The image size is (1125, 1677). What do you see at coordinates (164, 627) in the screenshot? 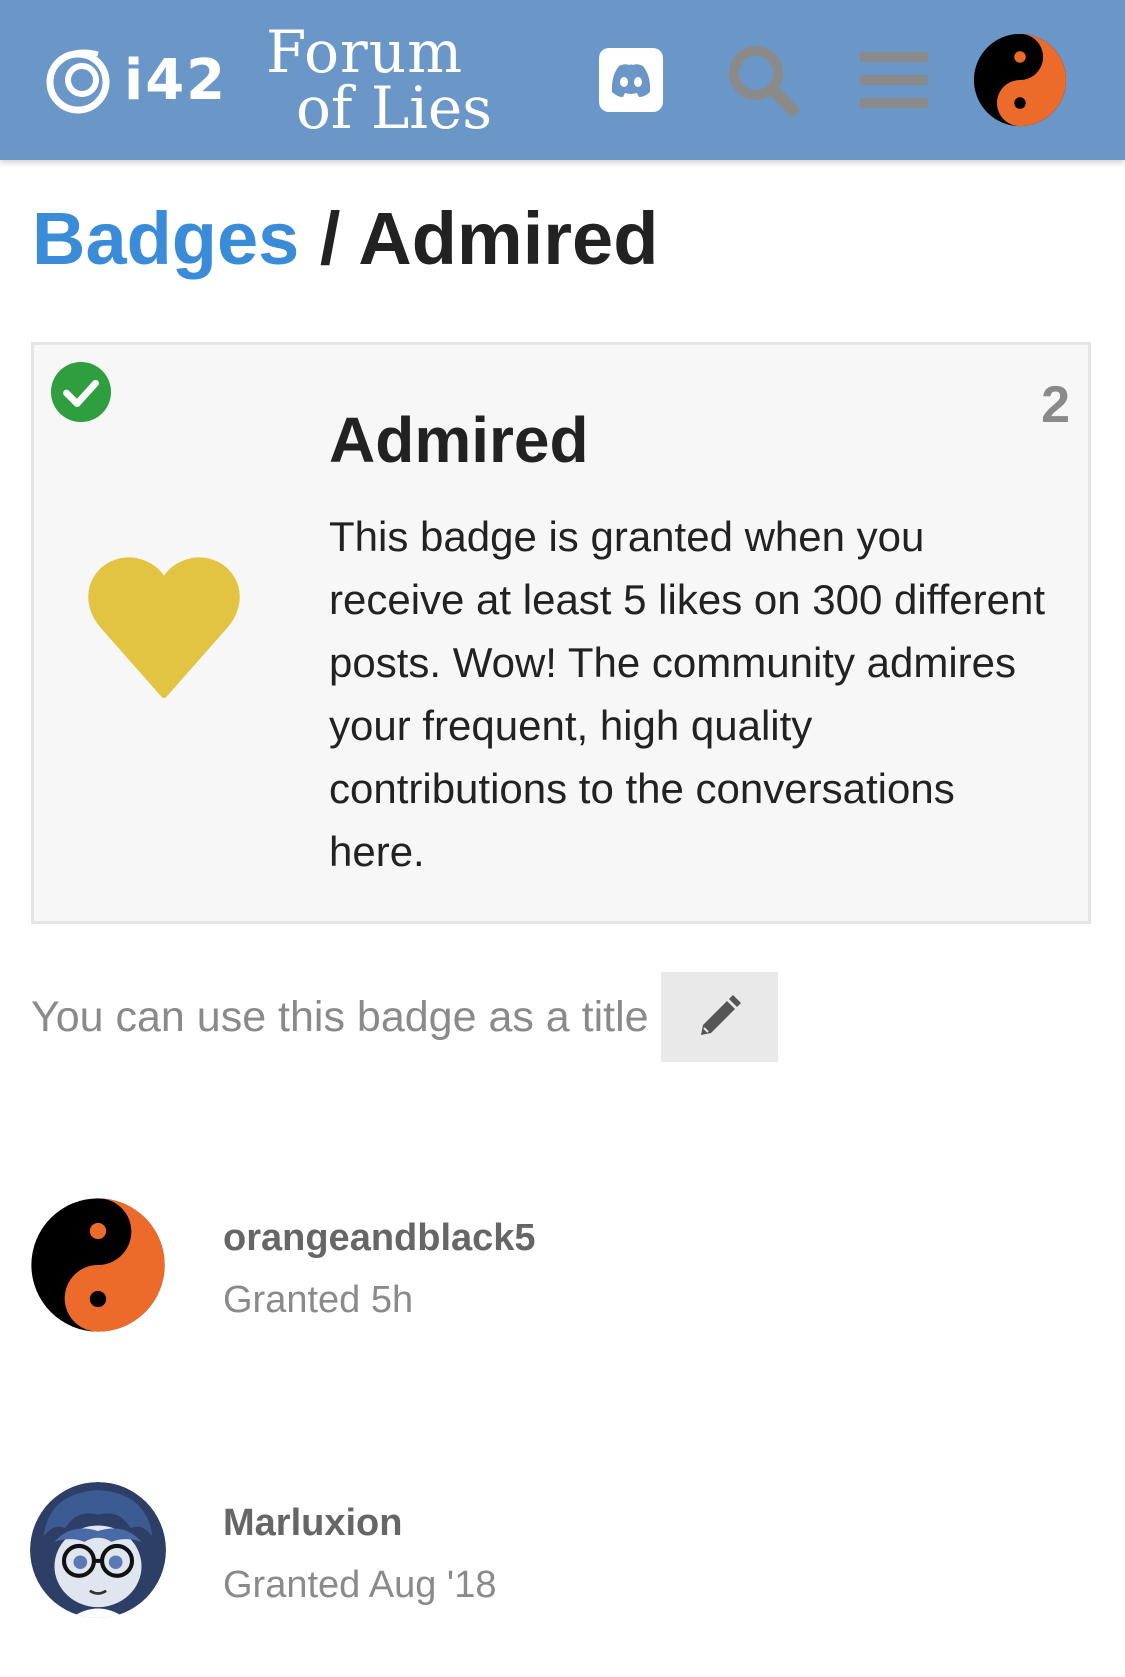
I see `heart-icon` at bounding box center [164, 627].